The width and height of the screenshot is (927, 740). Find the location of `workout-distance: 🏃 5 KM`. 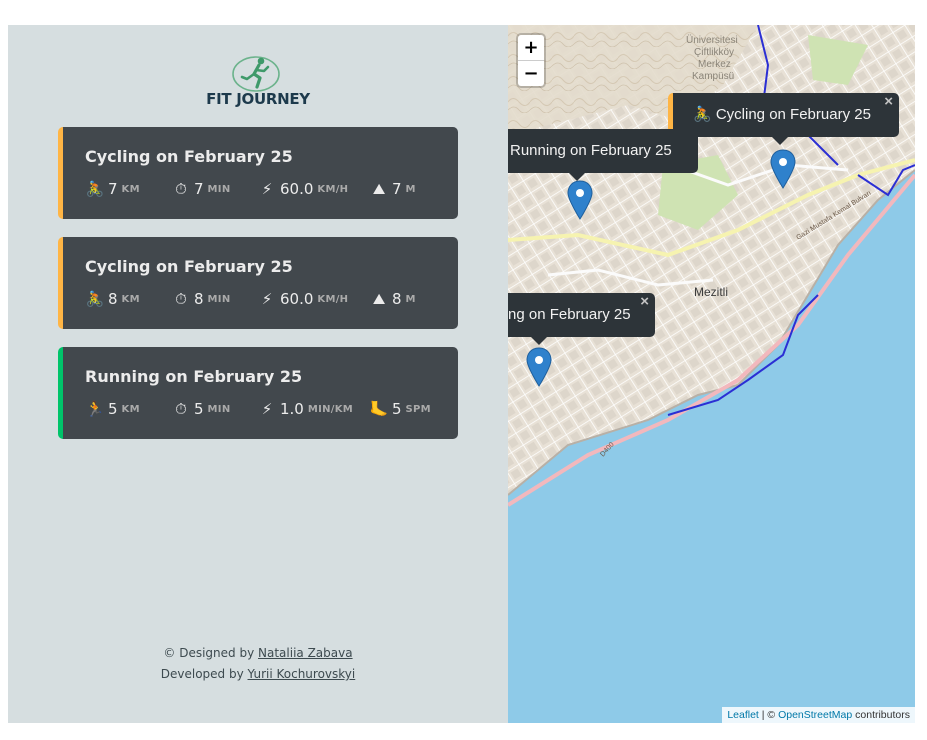

workout-distance: 🏃 5 KM is located at coordinates (112, 409).